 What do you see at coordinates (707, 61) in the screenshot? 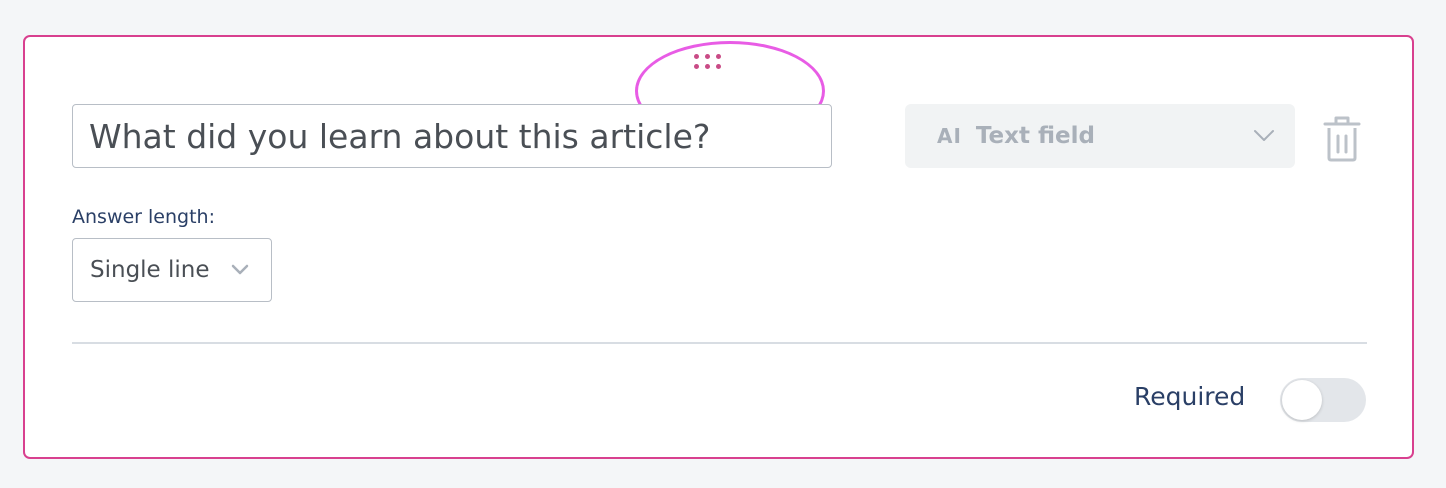
I see `drag-handle-icon` at bounding box center [707, 61].